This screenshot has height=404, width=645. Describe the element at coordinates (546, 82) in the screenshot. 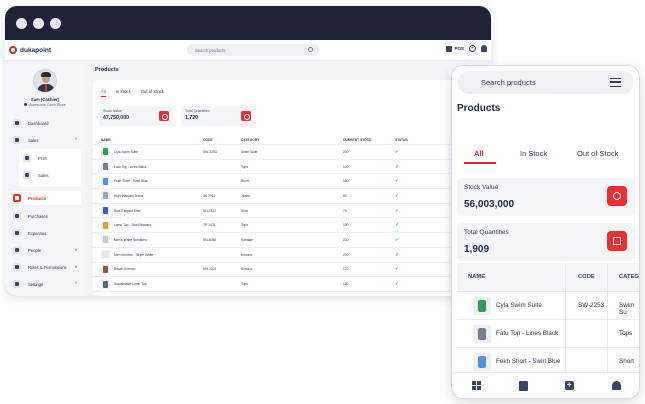

I see `mobile-search-input: Search products` at that location.